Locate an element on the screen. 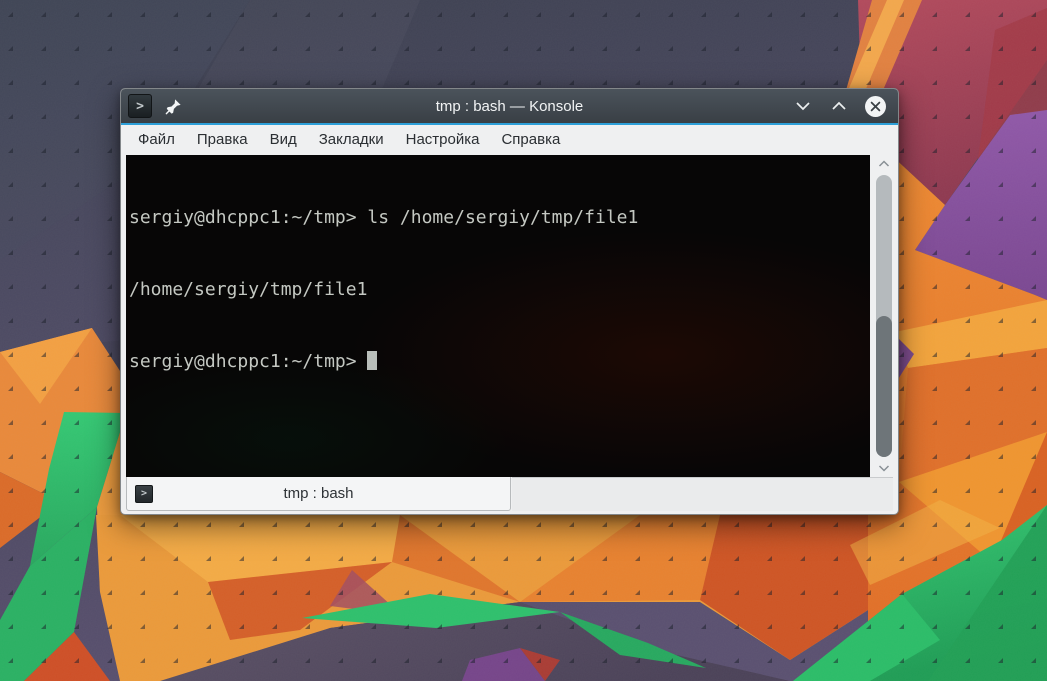  scrollbar is located at coordinates (884, 316).